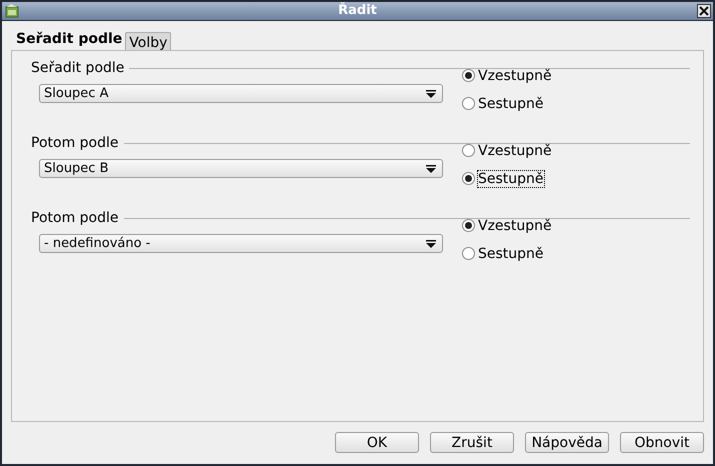 This screenshot has width=715, height=466. What do you see at coordinates (472, 442) in the screenshot?
I see `dialog-button: Zrušit` at bounding box center [472, 442].